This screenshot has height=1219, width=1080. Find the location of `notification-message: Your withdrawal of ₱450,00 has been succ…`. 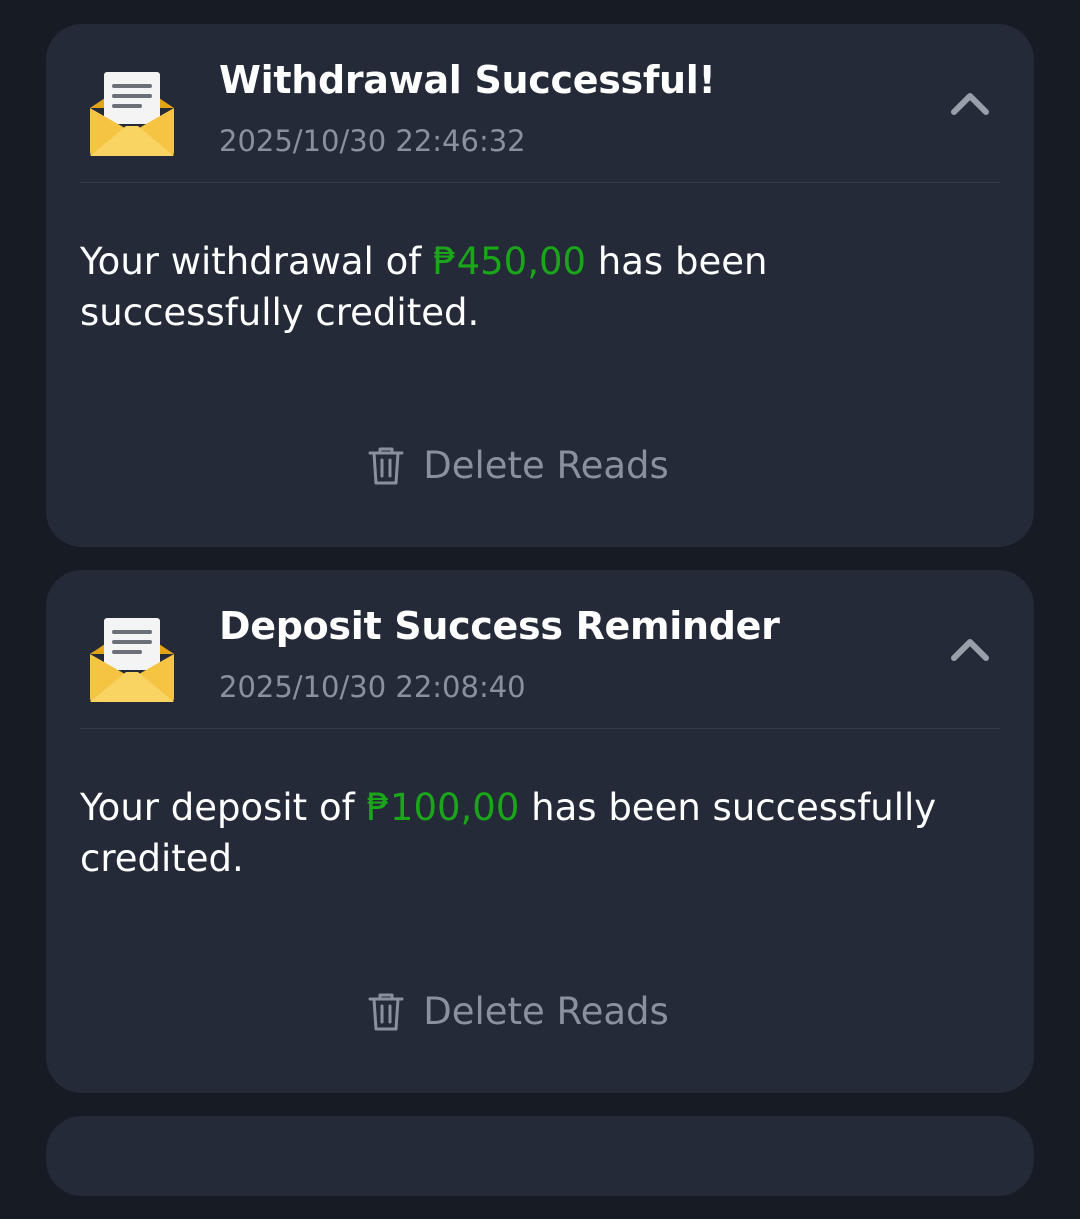

notification-message: Your withdrawal of ₱450,00 has been succ… is located at coordinates (530, 287).